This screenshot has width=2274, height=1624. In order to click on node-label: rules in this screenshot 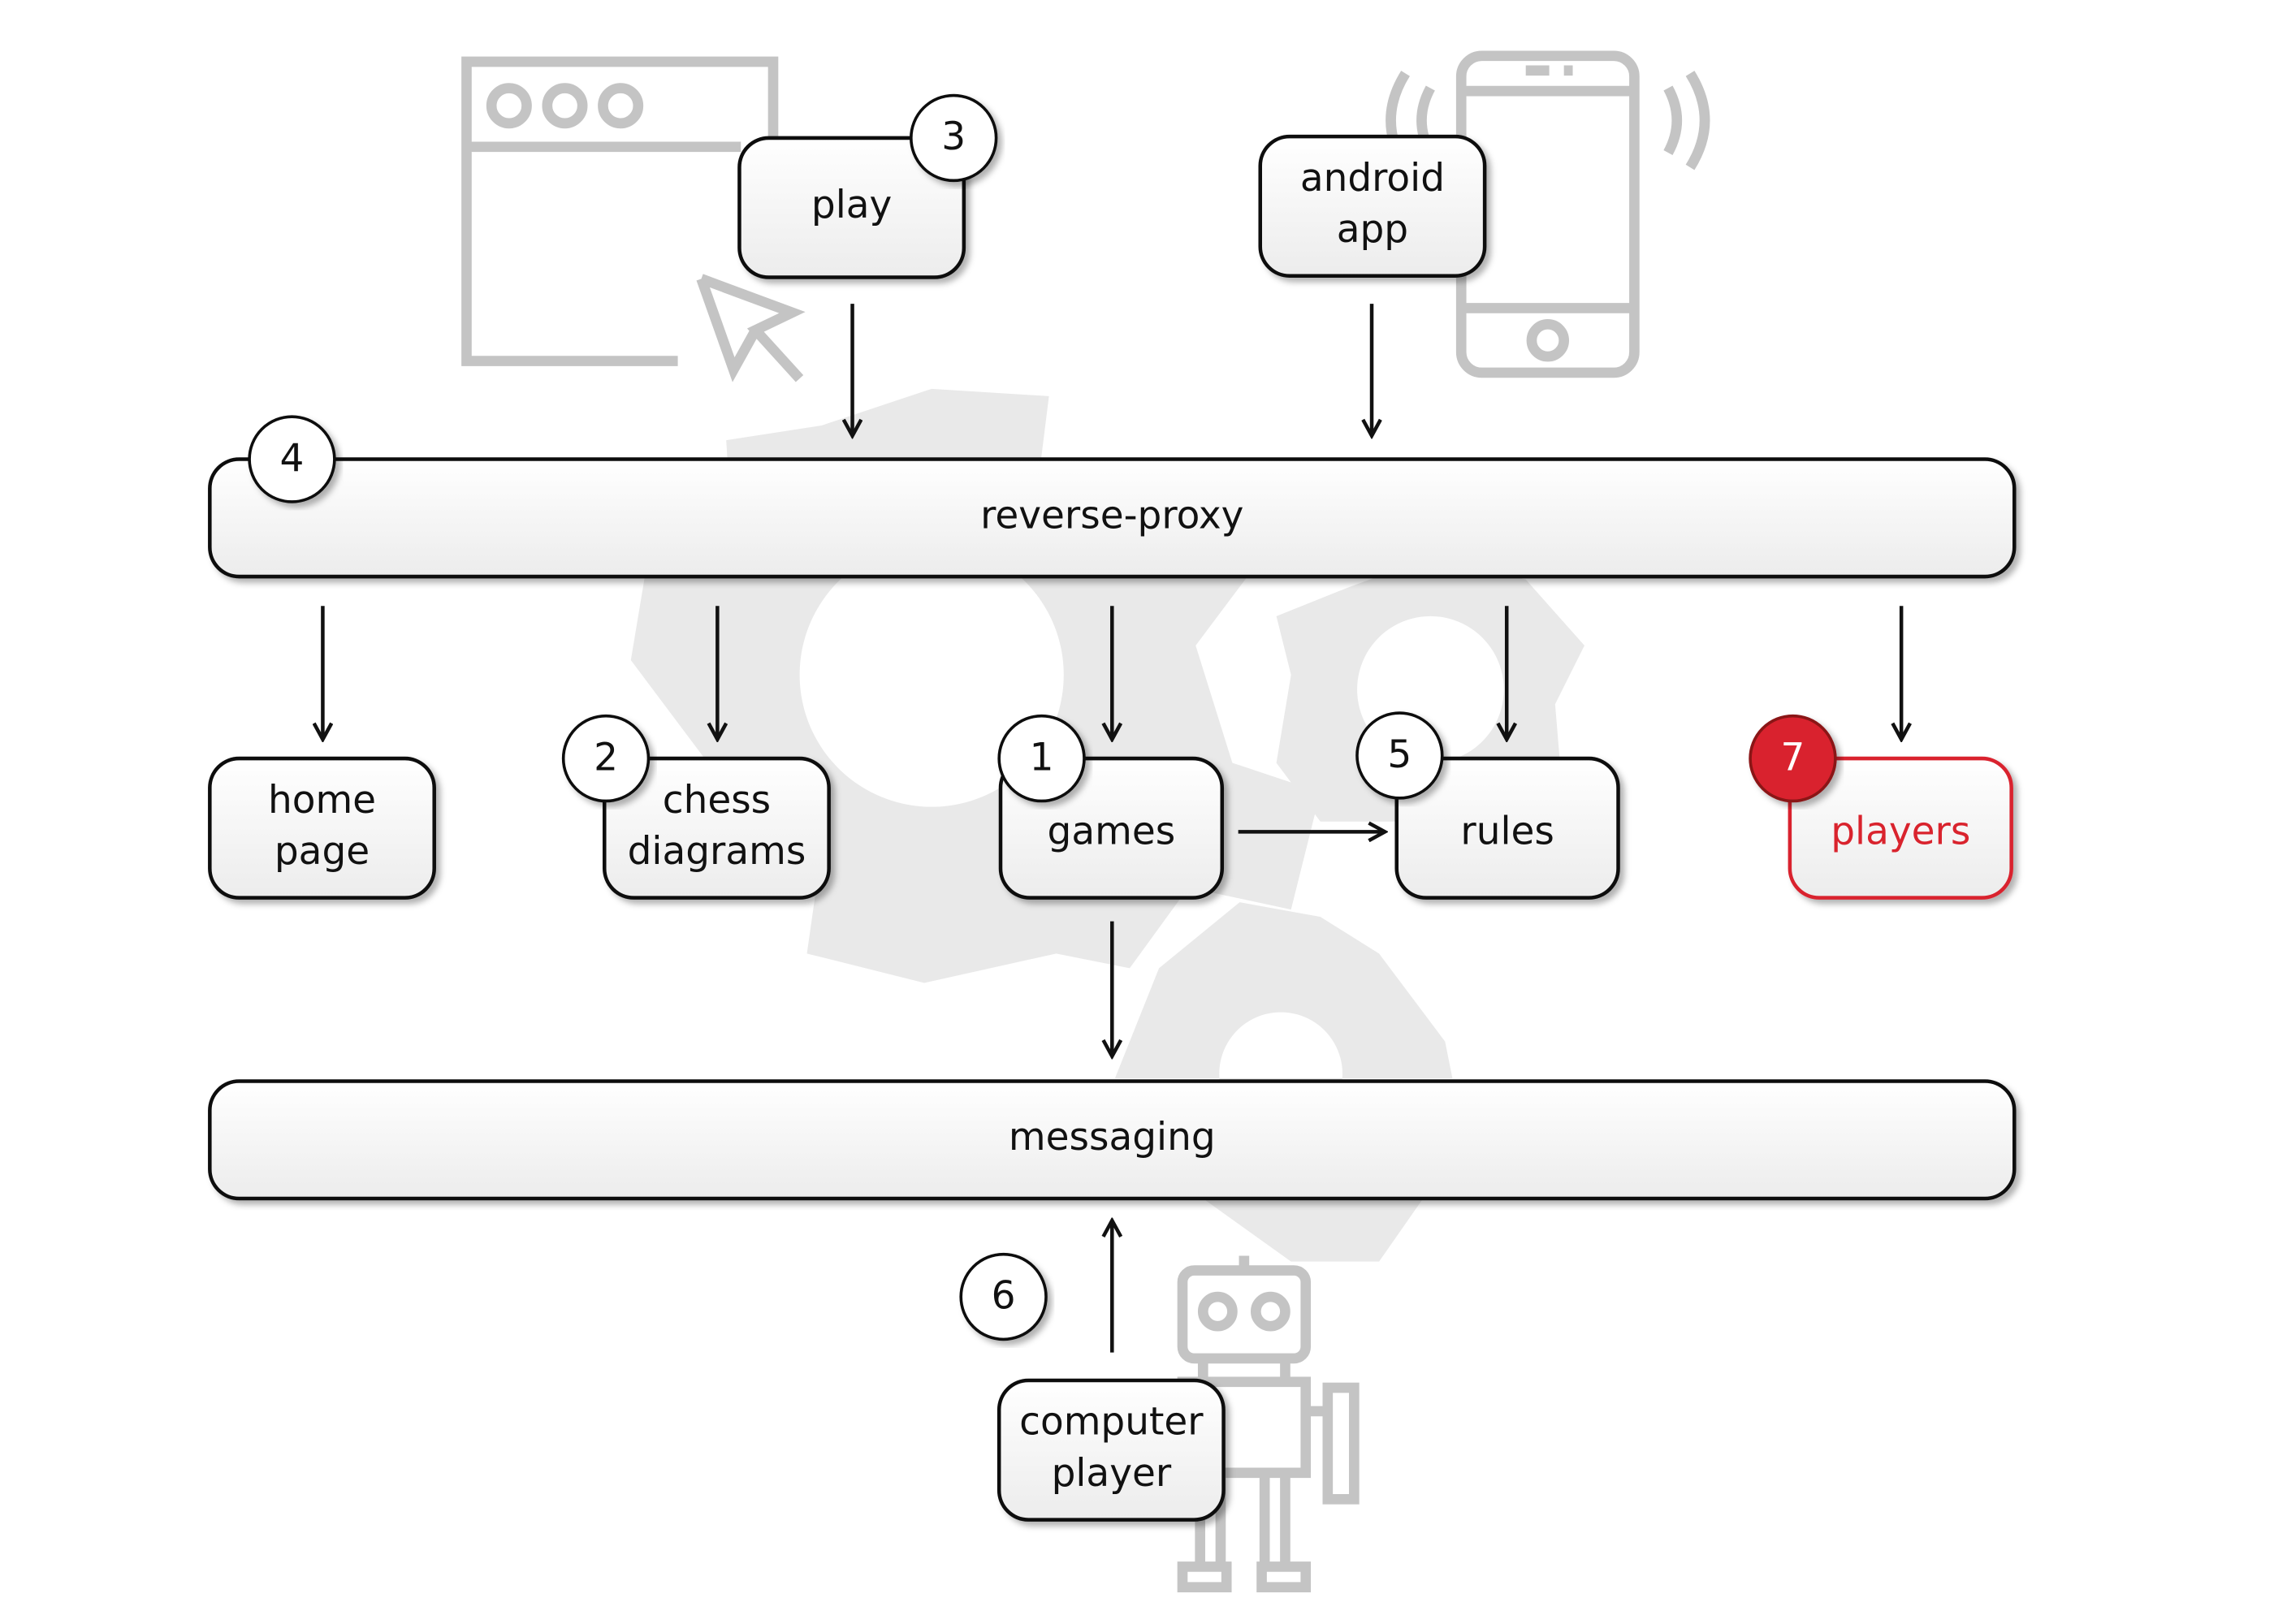, I will do `click(1507, 832)`.